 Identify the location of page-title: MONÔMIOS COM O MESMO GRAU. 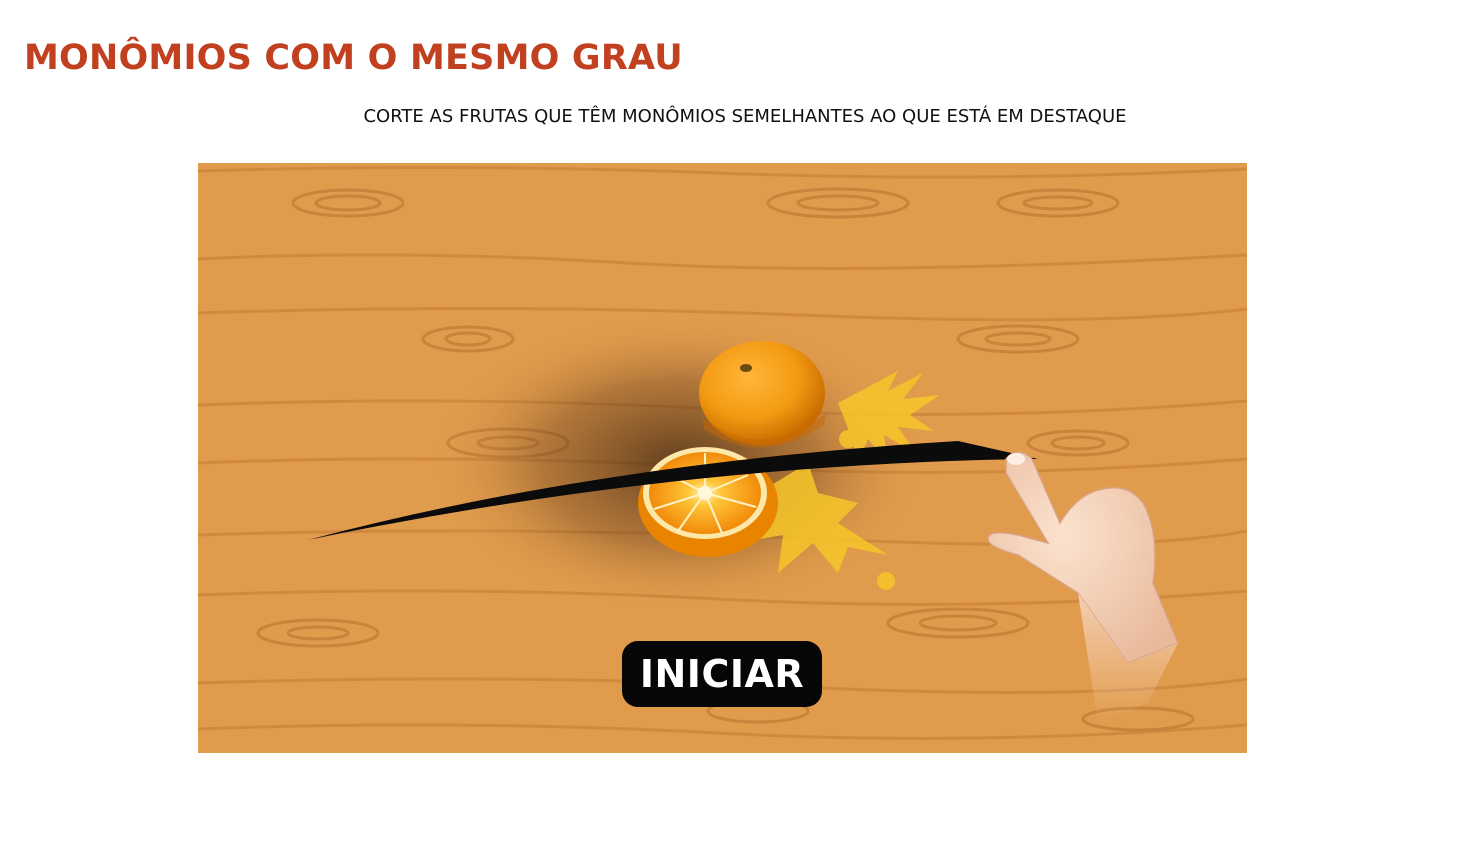
(353, 58).